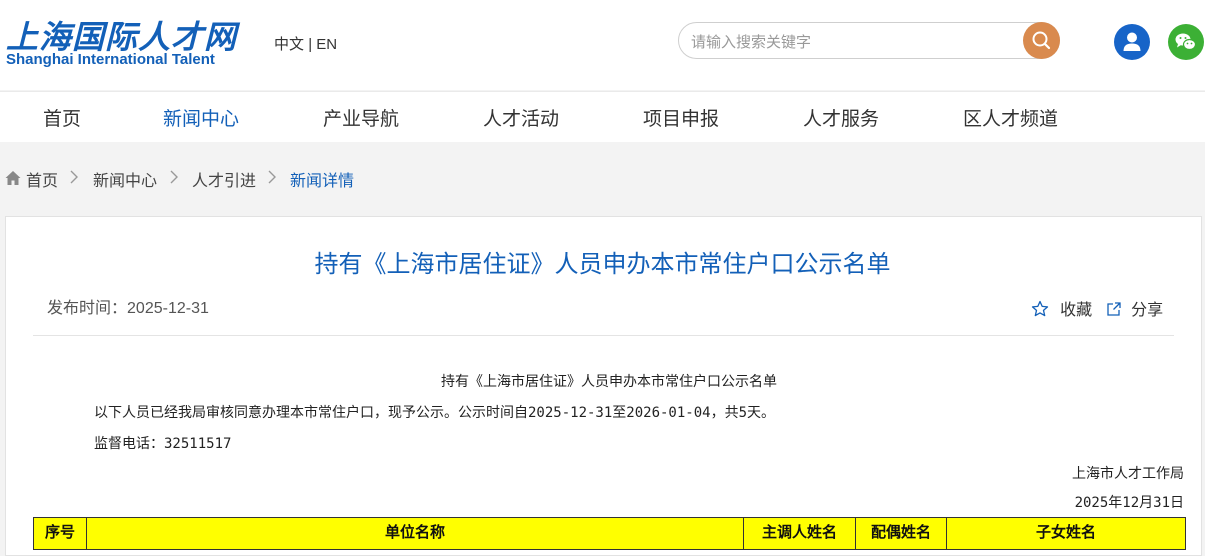  Describe the element at coordinates (1114, 309) in the screenshot. I see `share-icon` at that location.